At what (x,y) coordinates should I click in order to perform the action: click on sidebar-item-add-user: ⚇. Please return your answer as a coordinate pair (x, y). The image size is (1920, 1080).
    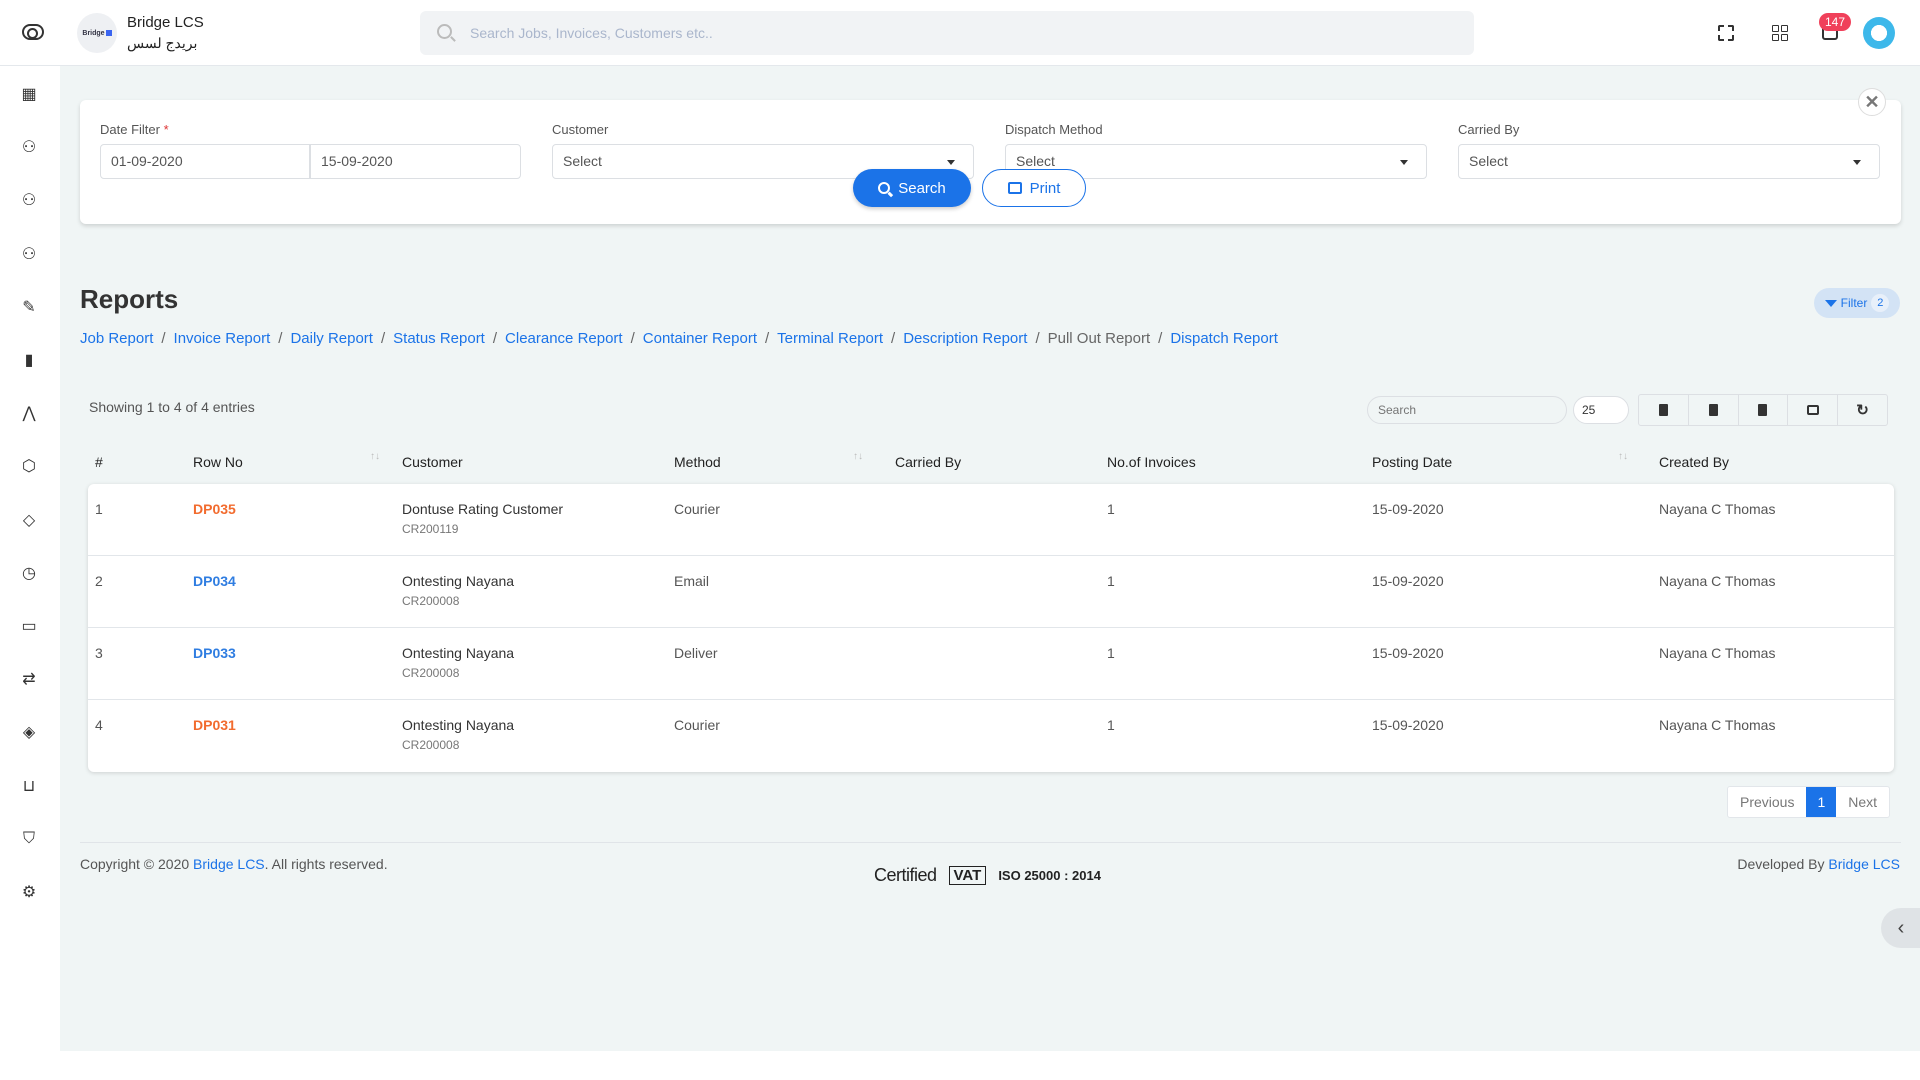
    Looking at the image, I should click on (29, 254).